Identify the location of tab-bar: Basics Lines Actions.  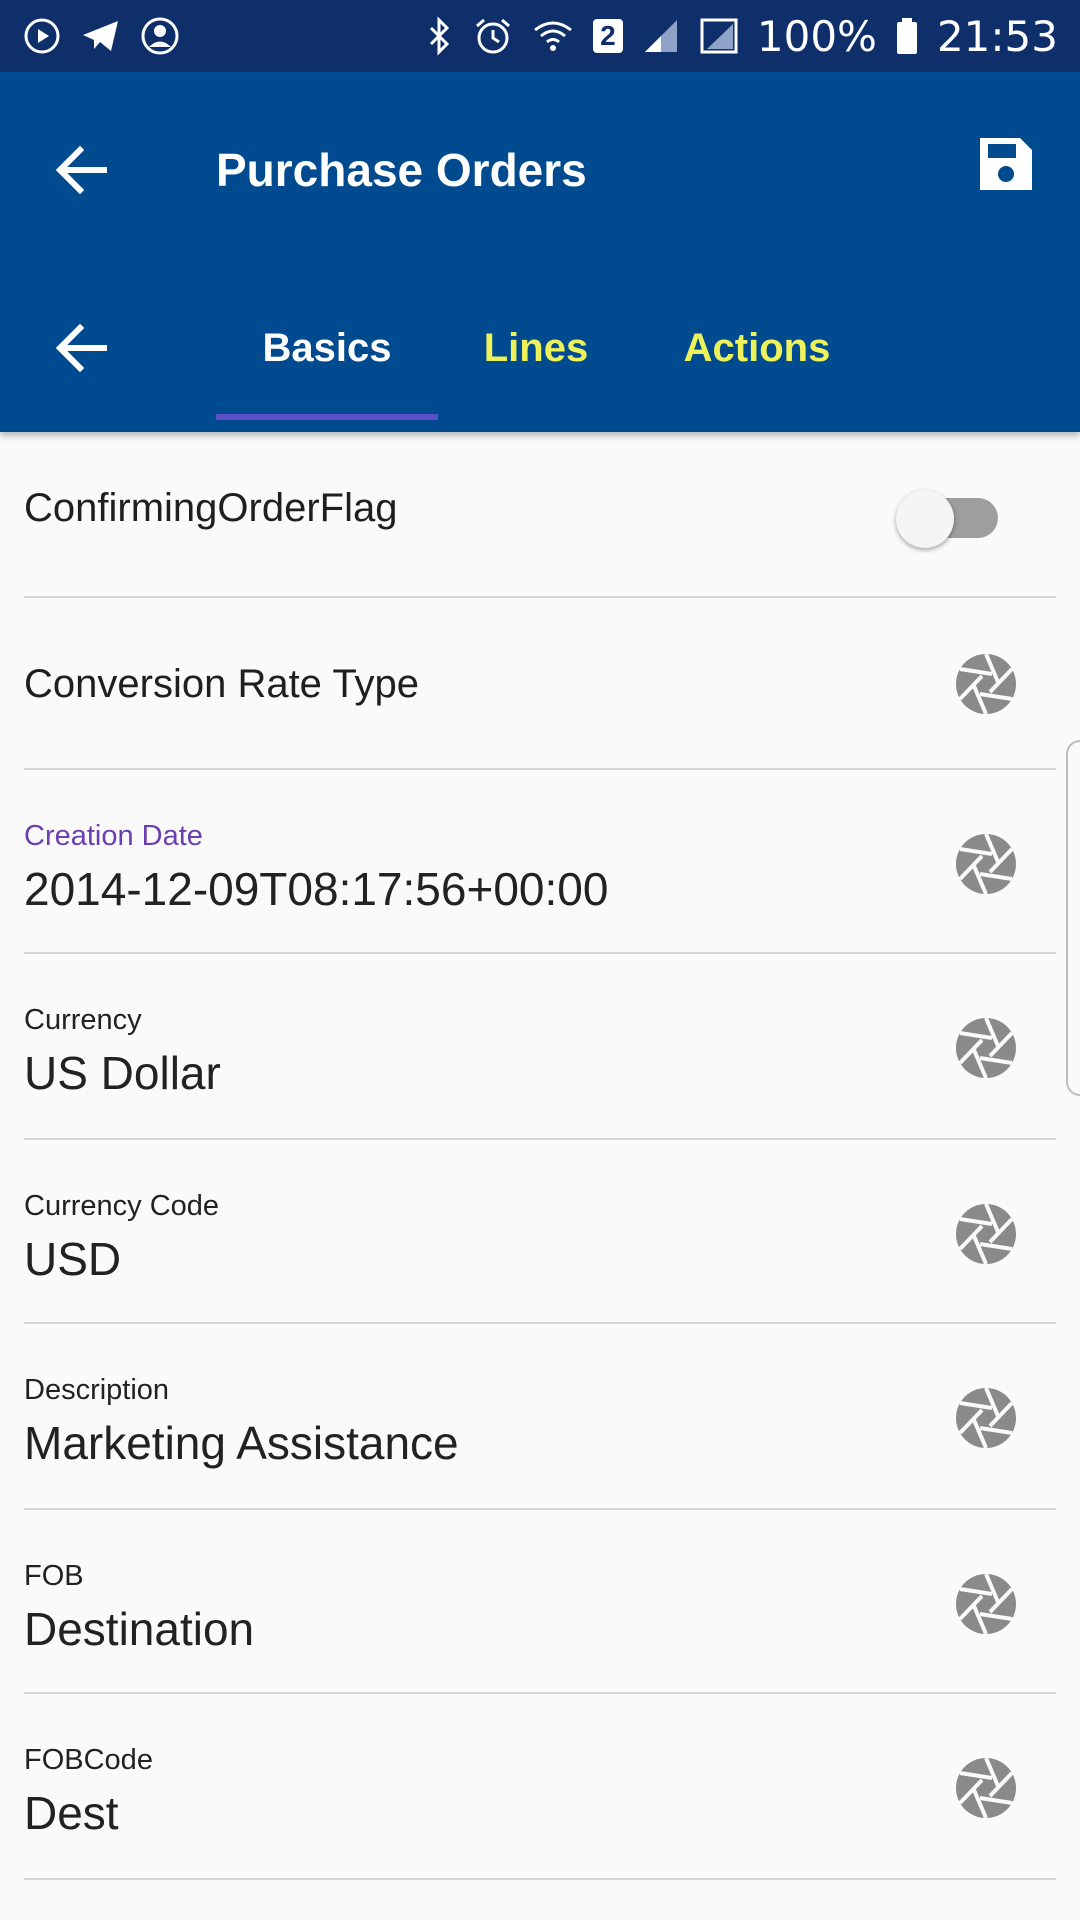
(540, 348).